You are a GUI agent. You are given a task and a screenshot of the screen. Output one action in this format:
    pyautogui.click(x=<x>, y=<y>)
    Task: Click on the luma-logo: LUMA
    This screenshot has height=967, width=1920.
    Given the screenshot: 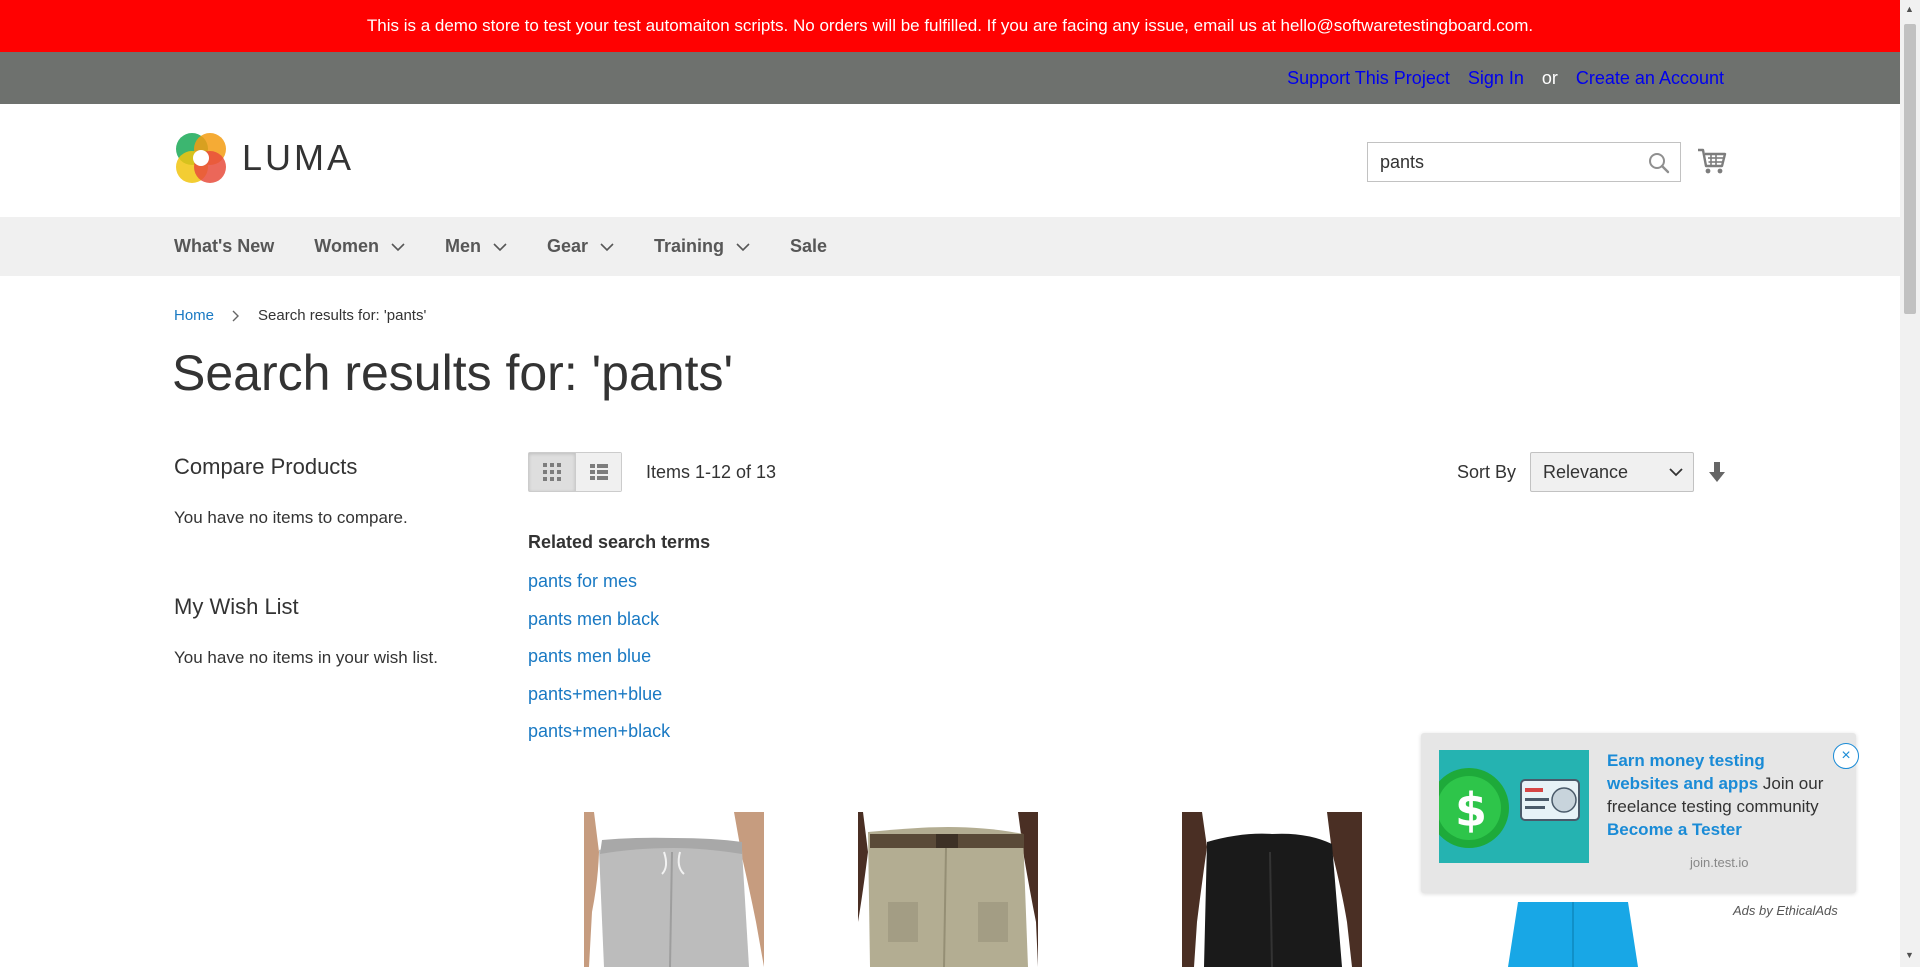 What is the action you would take?
    pyautogui.click(x=264, y=158)
    